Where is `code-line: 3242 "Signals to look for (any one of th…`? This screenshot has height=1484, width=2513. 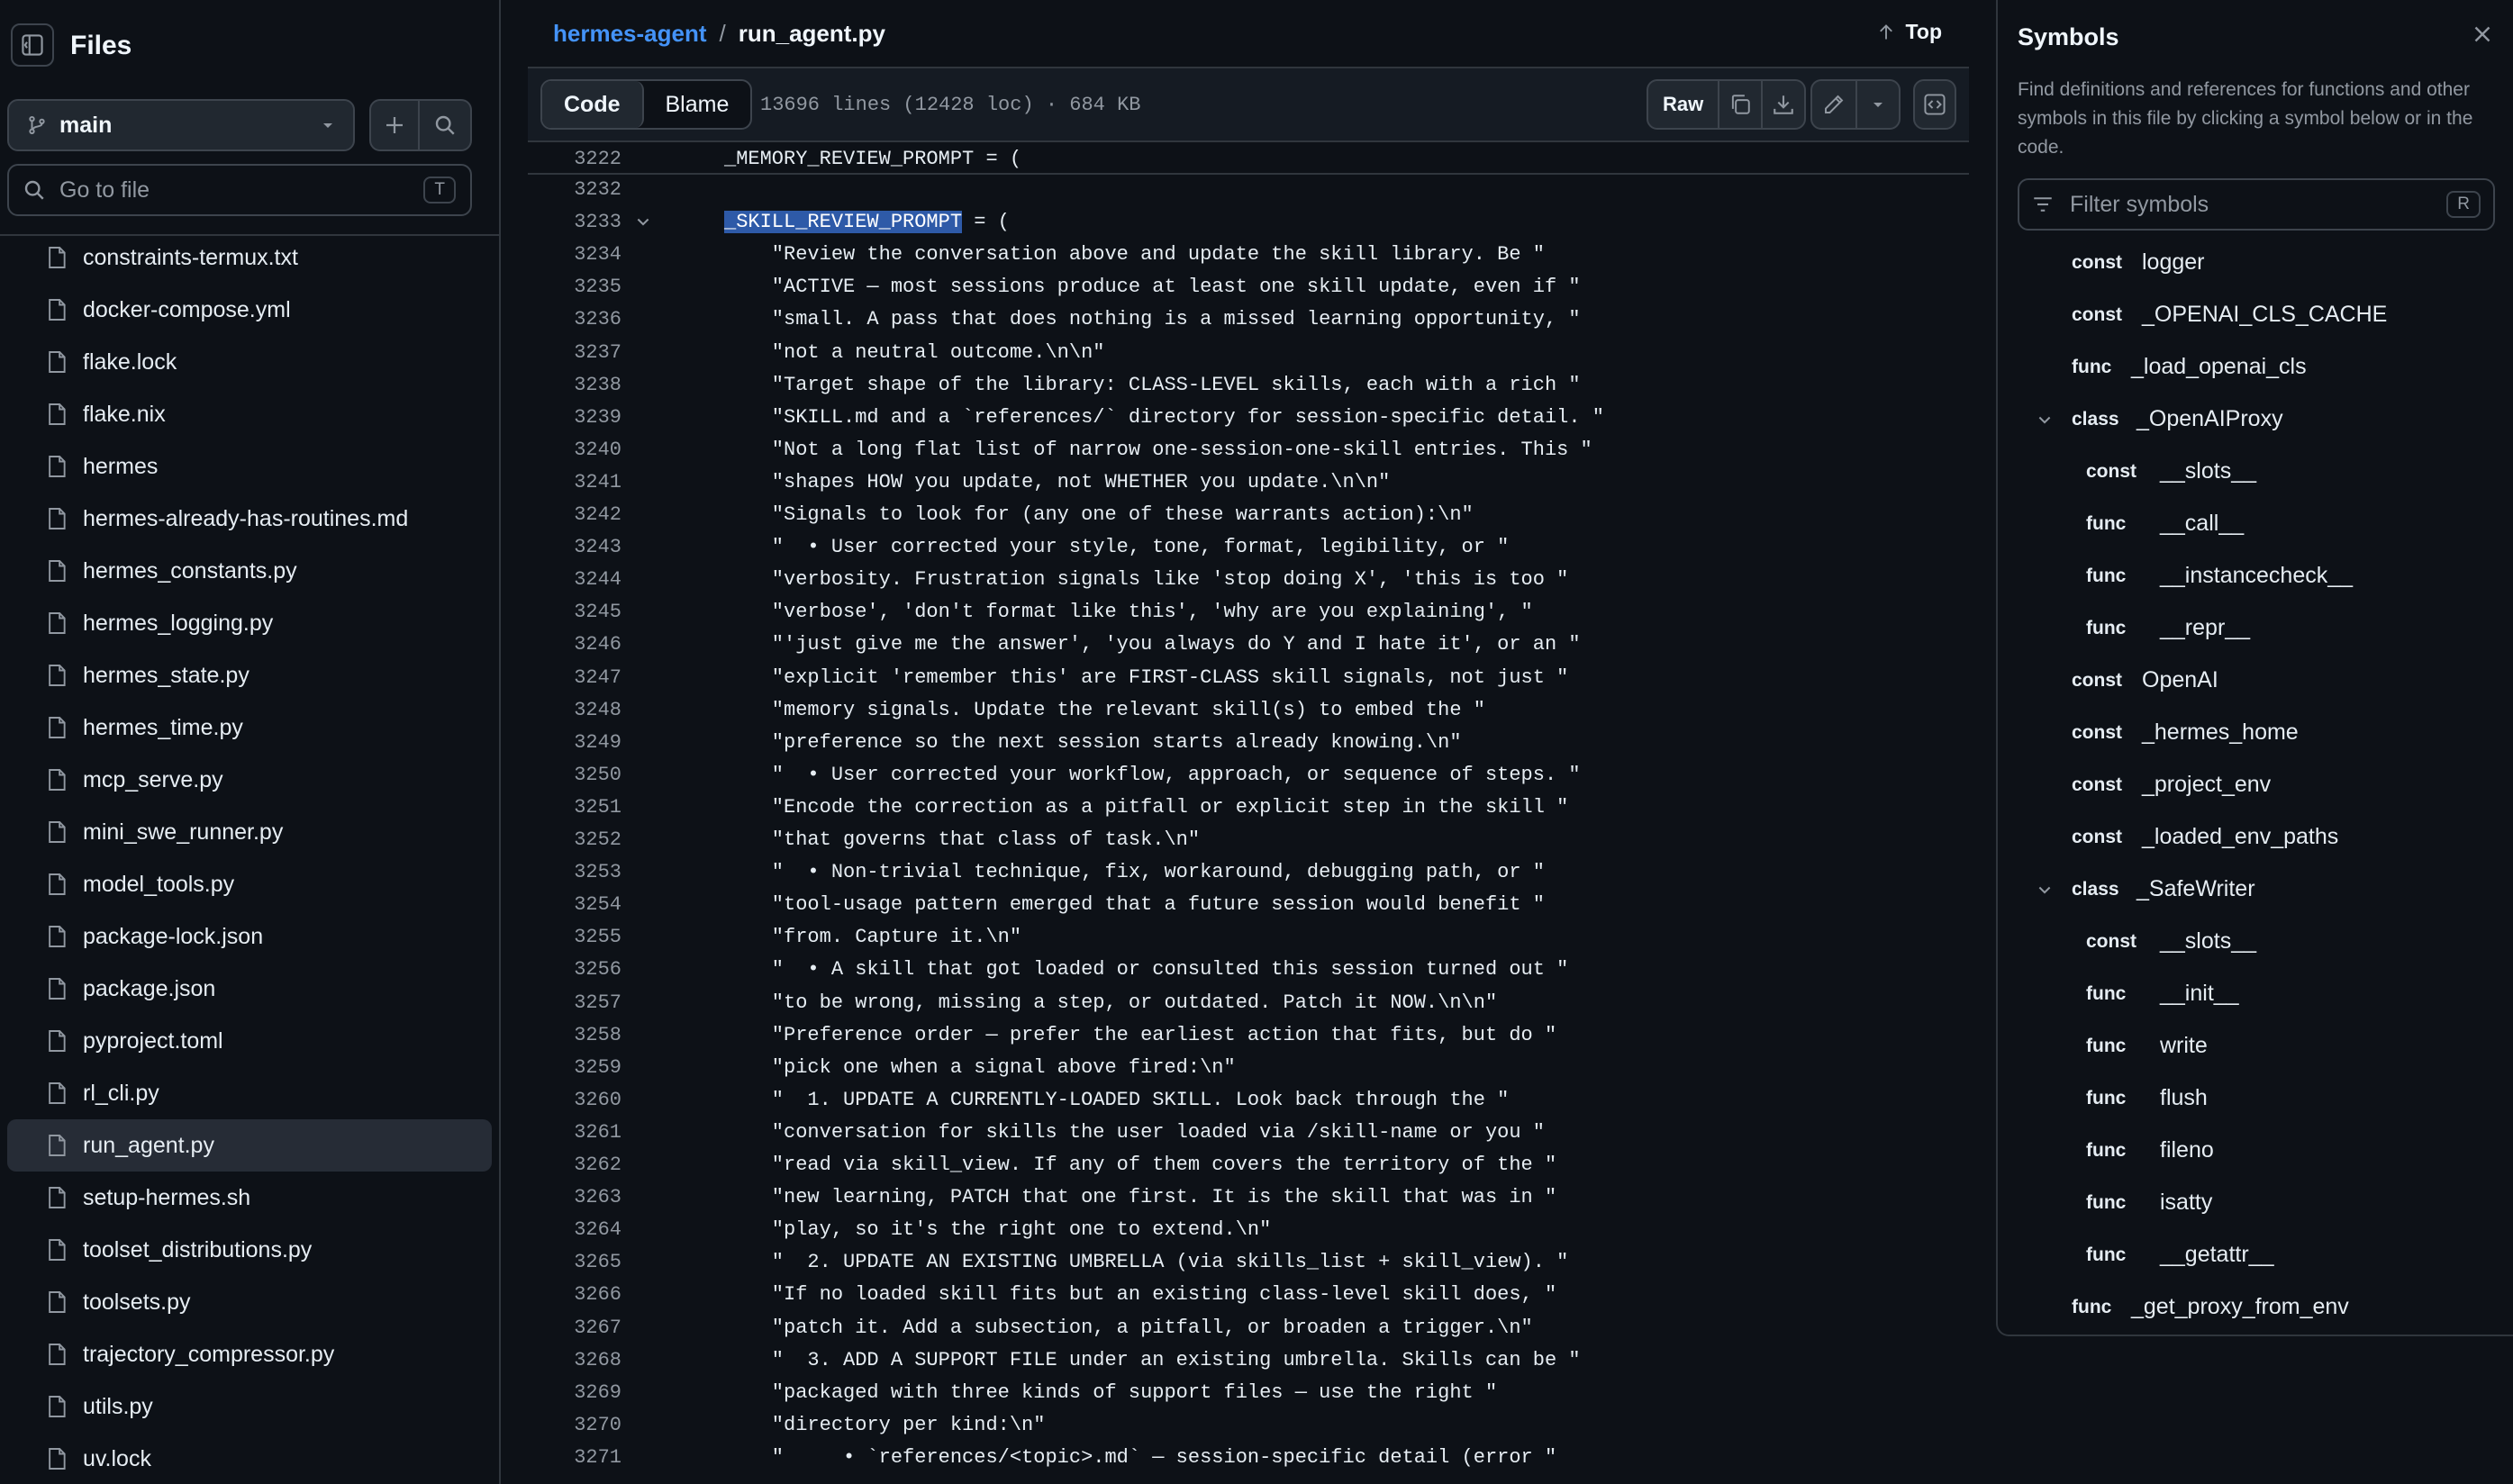 code-line: 3242 "Signals to look for (any one of th… is located at coordinates (1248, 514).